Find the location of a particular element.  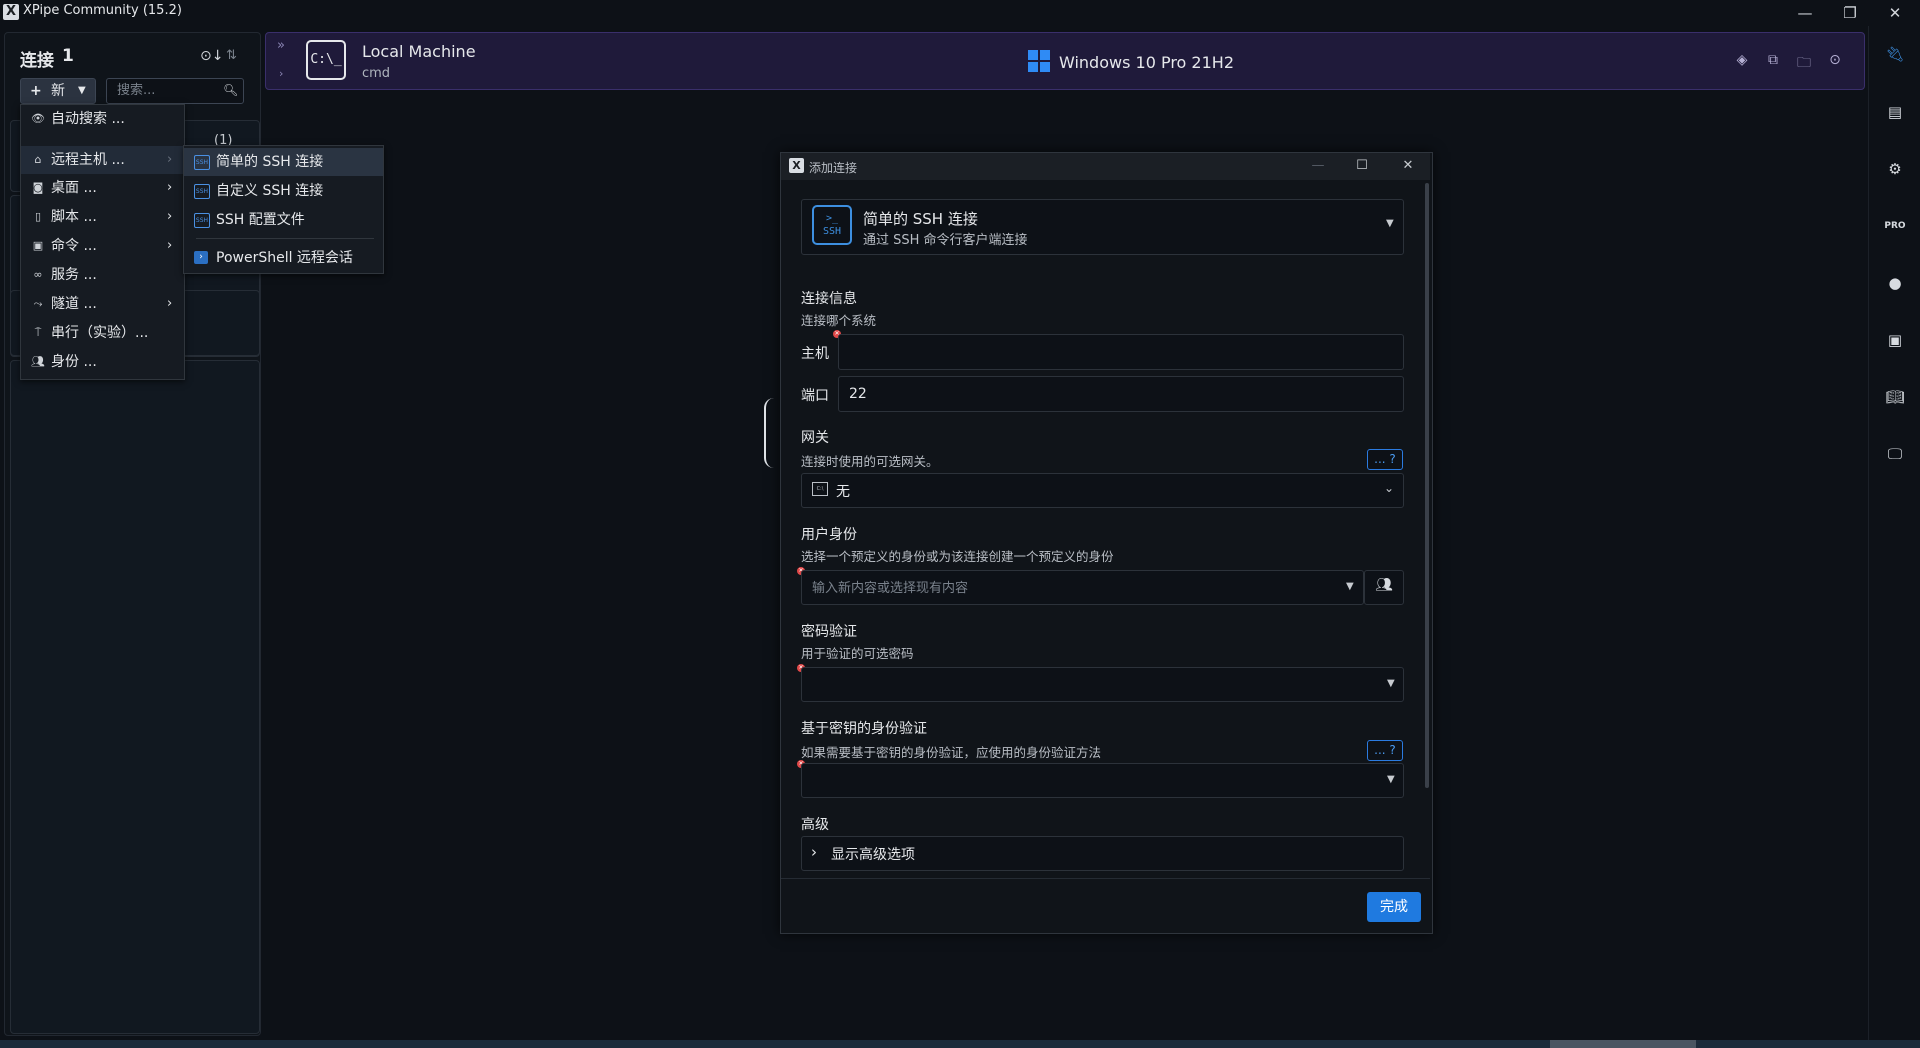

identity-title: 用户身份 is located at coordinates (829, 535).